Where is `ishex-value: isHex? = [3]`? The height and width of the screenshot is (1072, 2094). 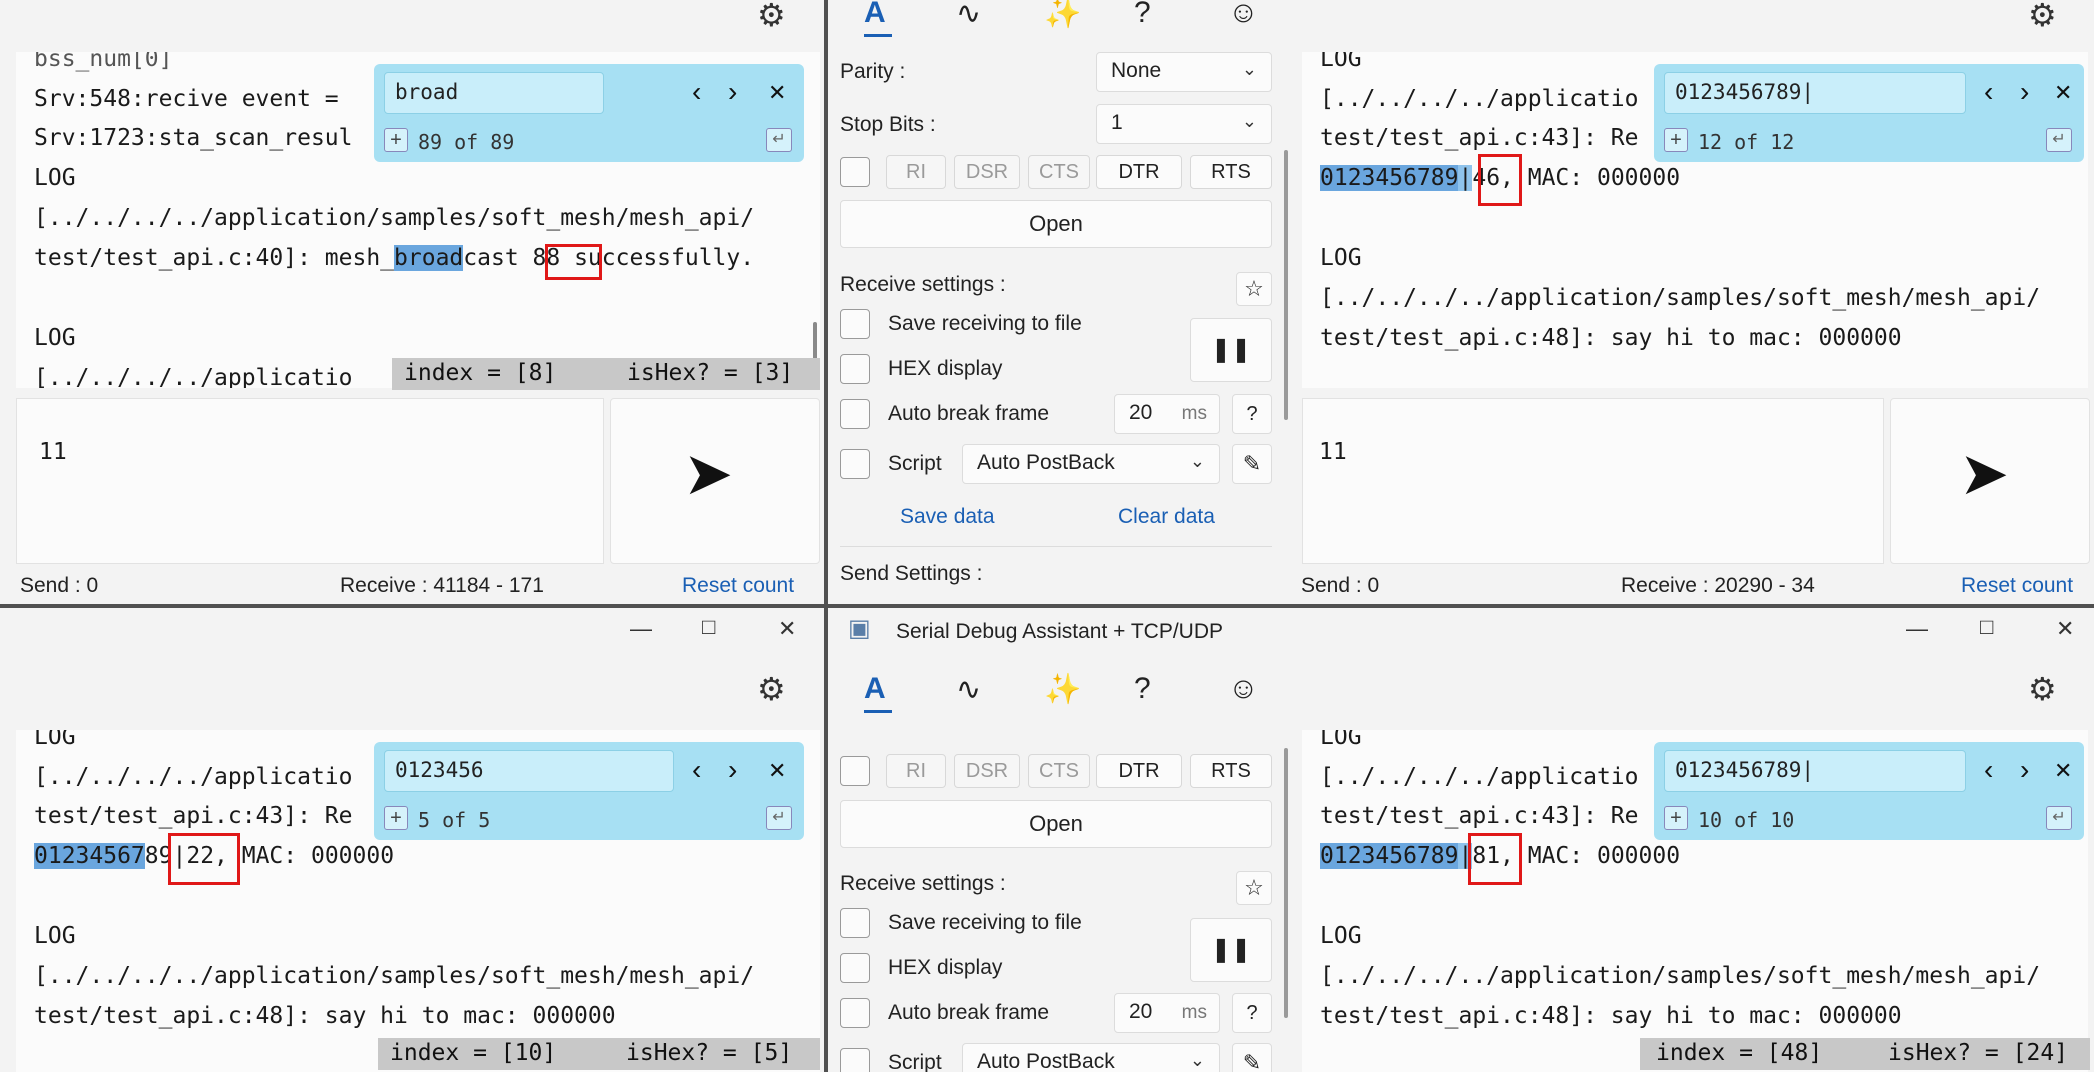 ishex-value: isHex? = [3] is located at coordinates (710, 373).